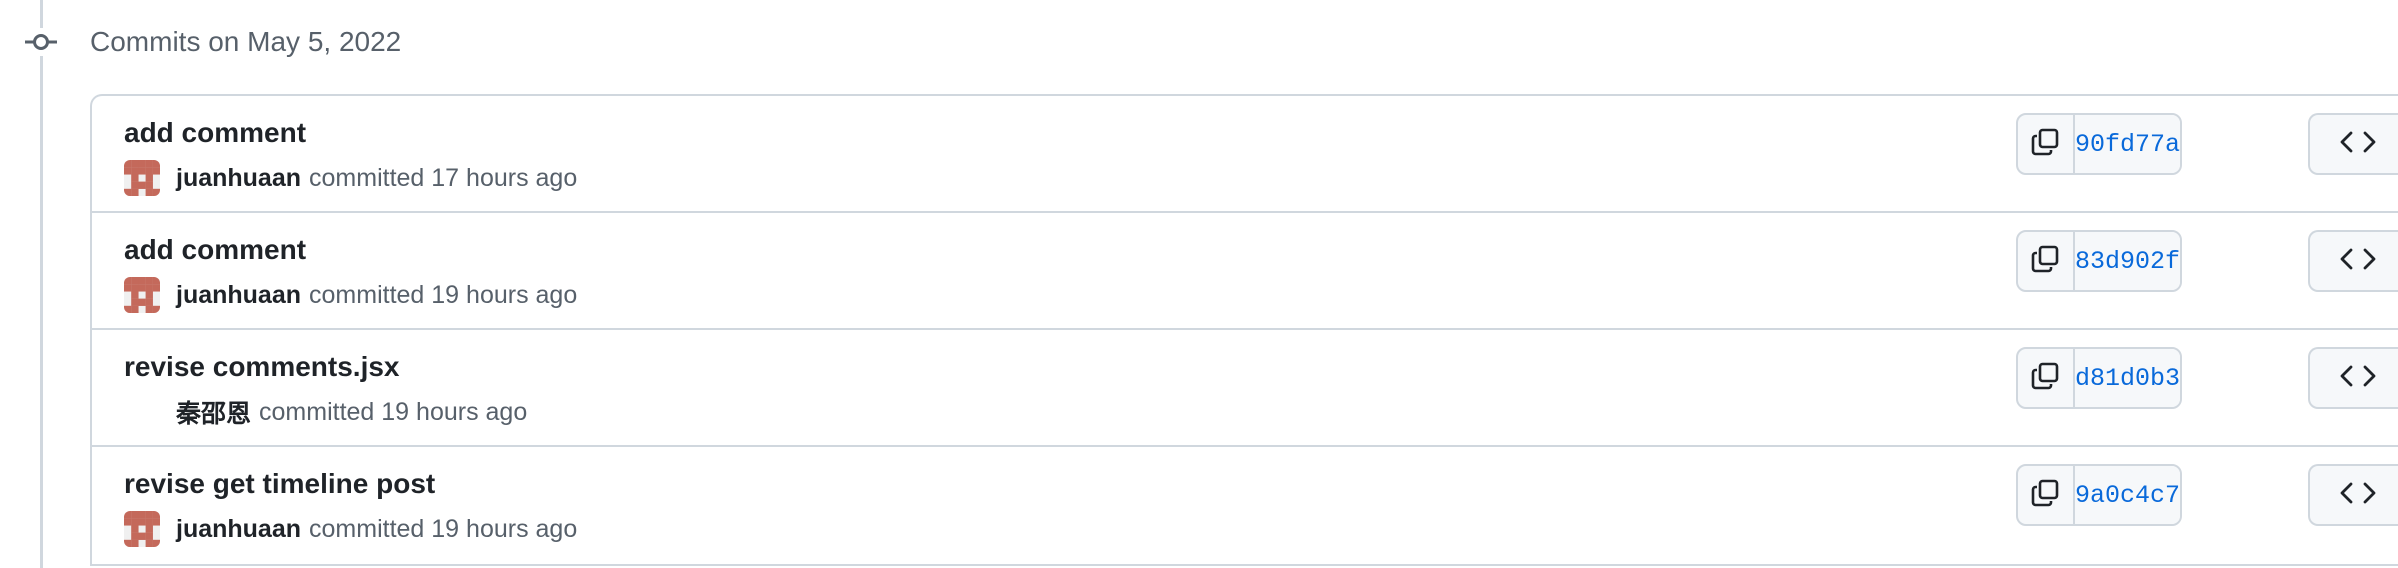  What do you see at coordinates (2127, 144) in the screenshot?
I see `commit-sha-link: 90fd77a` at bounding box center [2127, 144].